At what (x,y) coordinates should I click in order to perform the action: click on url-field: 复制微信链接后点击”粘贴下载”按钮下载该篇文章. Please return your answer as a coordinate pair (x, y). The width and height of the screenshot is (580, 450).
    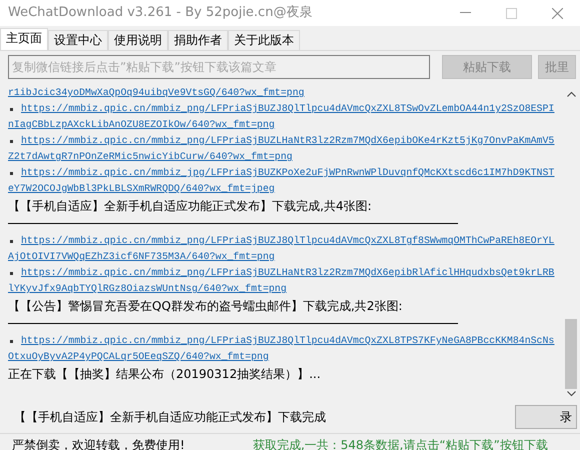
    Looking at the image, I should click on (219, 67).